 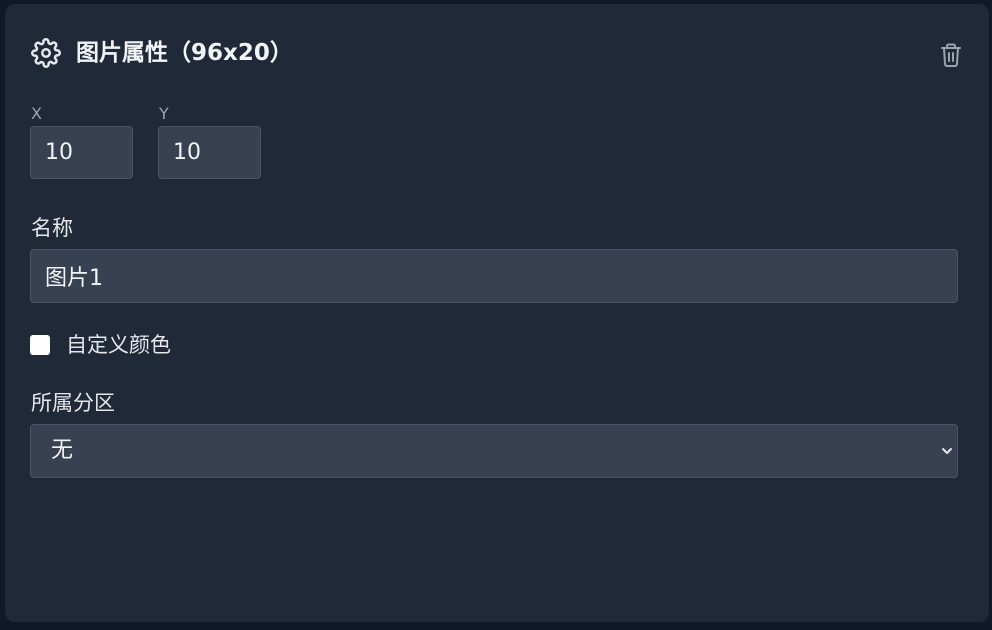 I want to click on panel-title: 图片属性（96x20）, so click(x=184, y=53).